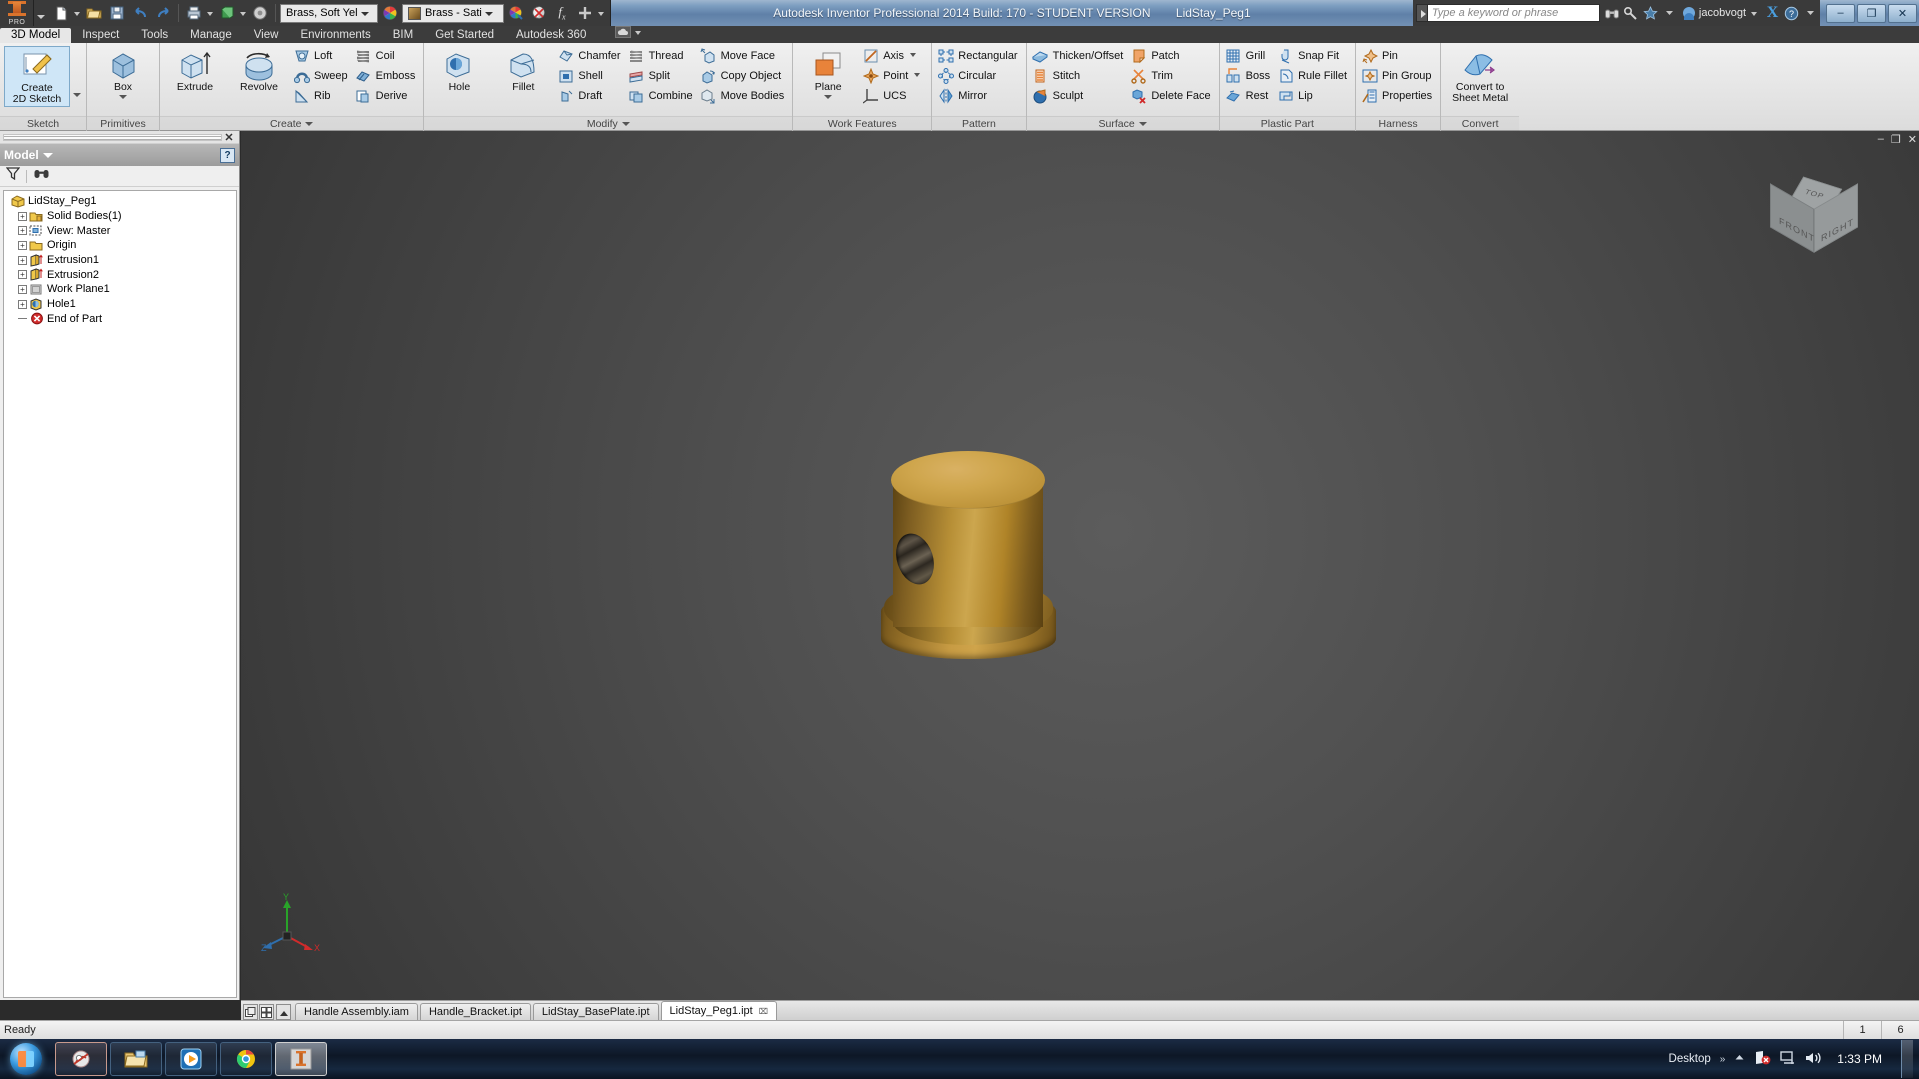 The height and width of the screenshot is (1079, 1919). What do you see at coordinates (122, 201) in the screenshot?
I see `tree-node-lidstay-peg1: LidStay_Peg1` at bounding box center [122, 201].